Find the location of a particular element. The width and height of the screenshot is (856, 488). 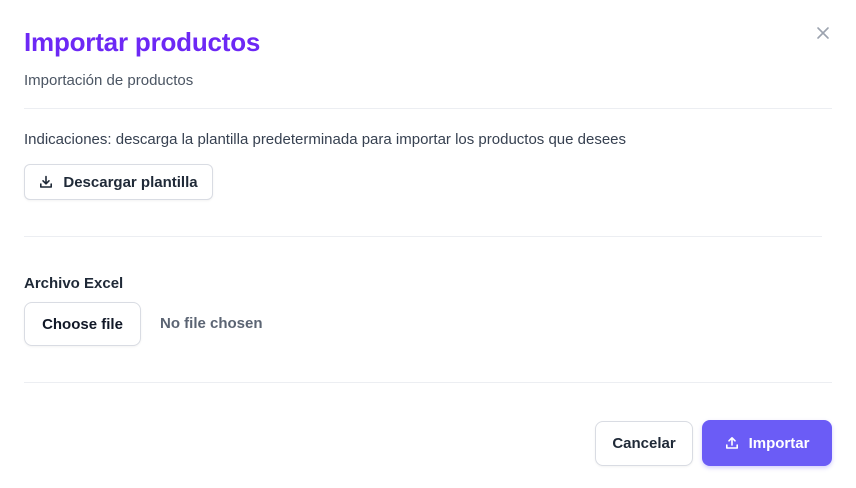

upload-icon is located at coordinates (731, 443).